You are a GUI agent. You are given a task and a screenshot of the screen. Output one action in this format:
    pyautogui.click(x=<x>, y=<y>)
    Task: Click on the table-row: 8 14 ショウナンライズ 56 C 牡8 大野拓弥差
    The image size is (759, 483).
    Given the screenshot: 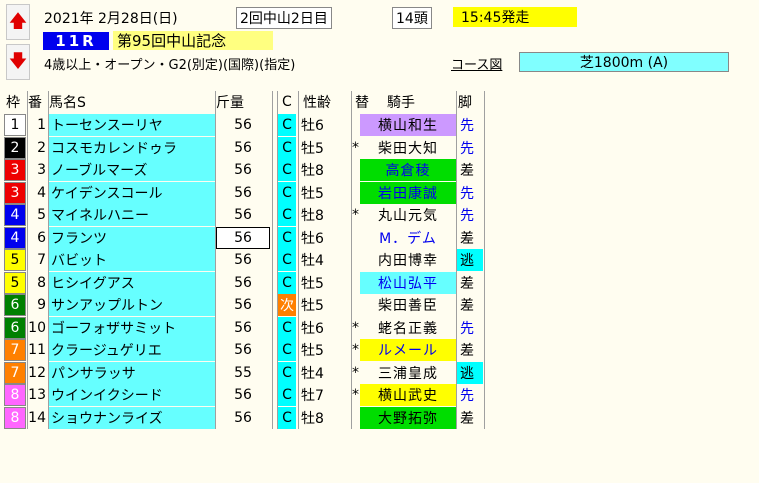 What is the action you would take?
    pyautogui.click(x=249, y=417)
    